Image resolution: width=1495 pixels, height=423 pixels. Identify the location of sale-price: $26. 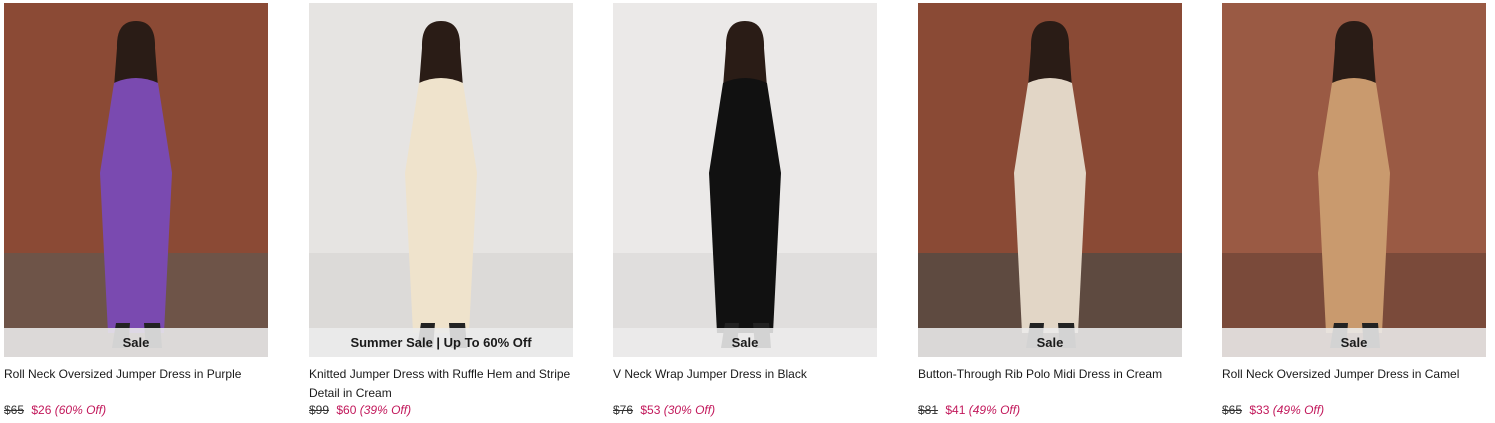
(41, 410).